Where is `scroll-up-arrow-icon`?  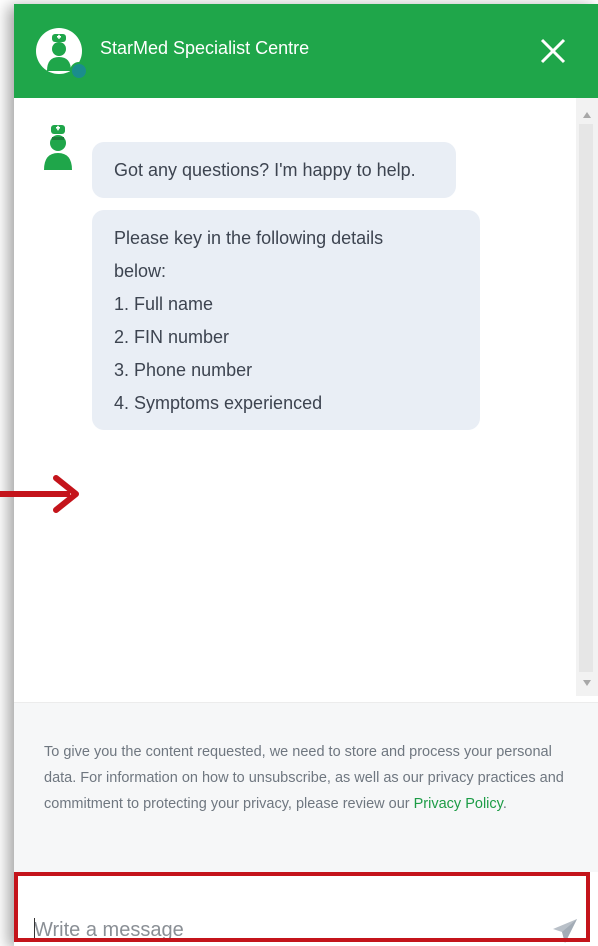 scroll-up-arrow-icon is located at coordinates (587, 115).